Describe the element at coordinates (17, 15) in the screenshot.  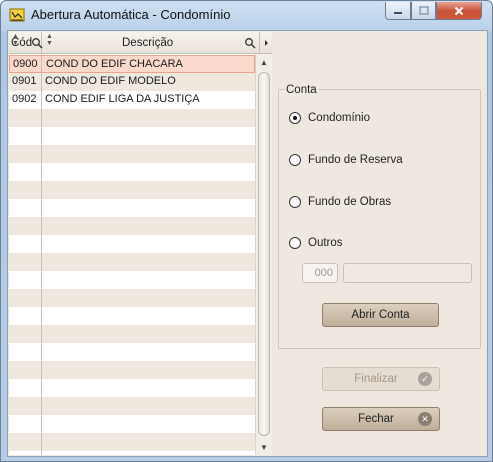
I see `app-logo-icon` at that location.